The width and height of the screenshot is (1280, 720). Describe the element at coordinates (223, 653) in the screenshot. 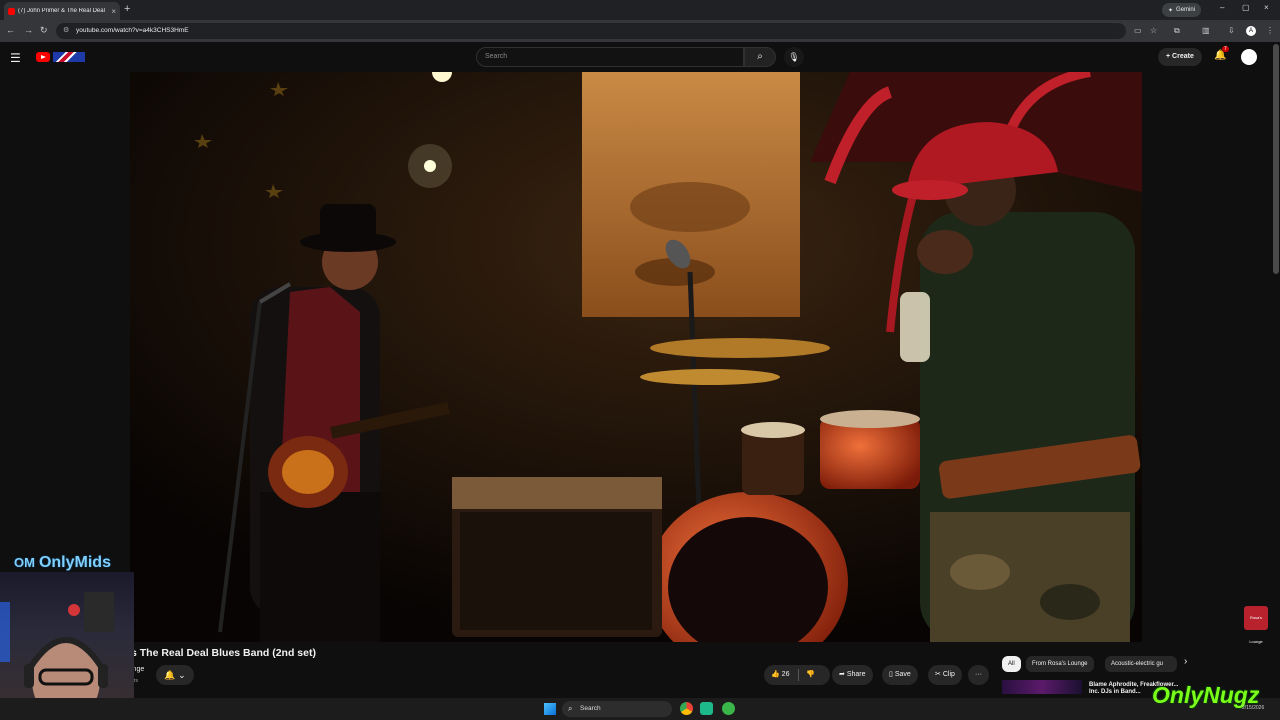

I see `video-title: s The Real Deal Blues Band (2nd set)` at that location.